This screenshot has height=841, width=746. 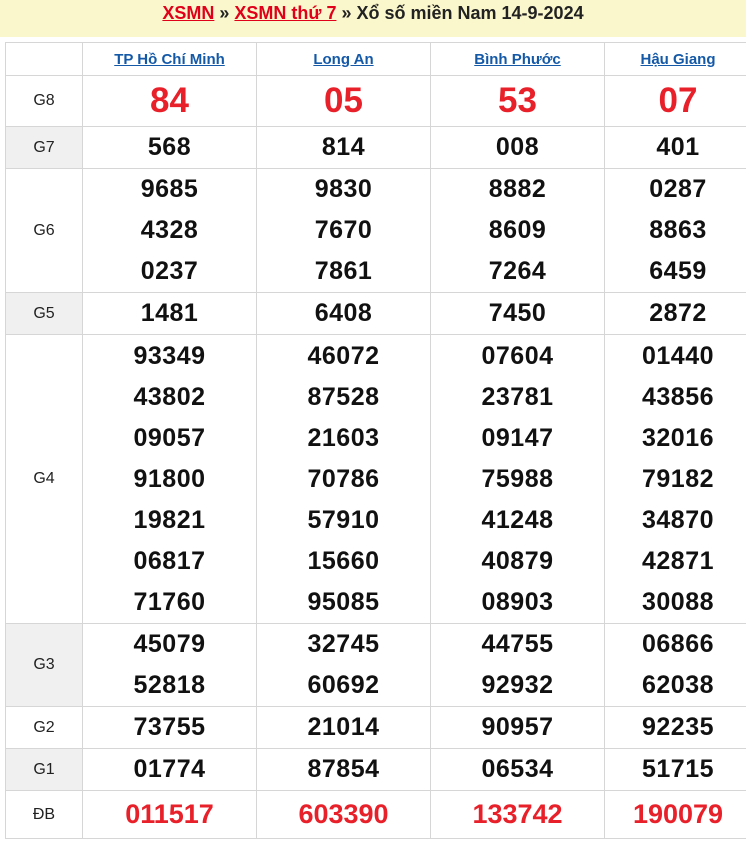 What do you see at coordinates (343, 396) in the screenshot?
I see `prize-value: 87528` at bounding box center [343, 396].